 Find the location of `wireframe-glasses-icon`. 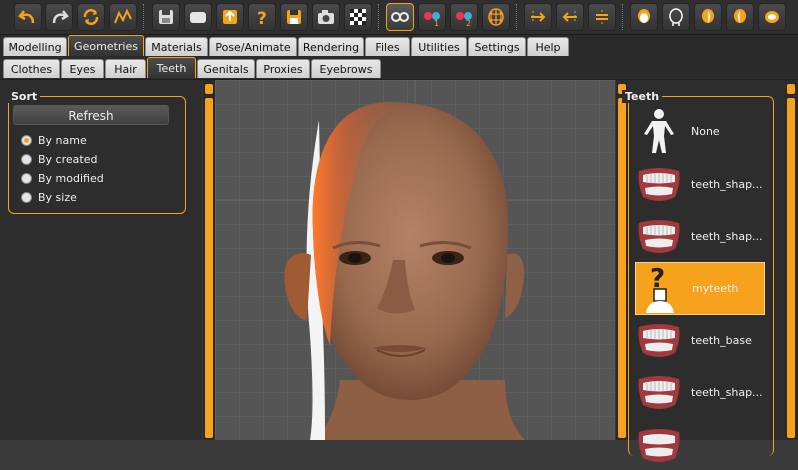

wireframe-glasses-icon is located at coordinates (400, 17).